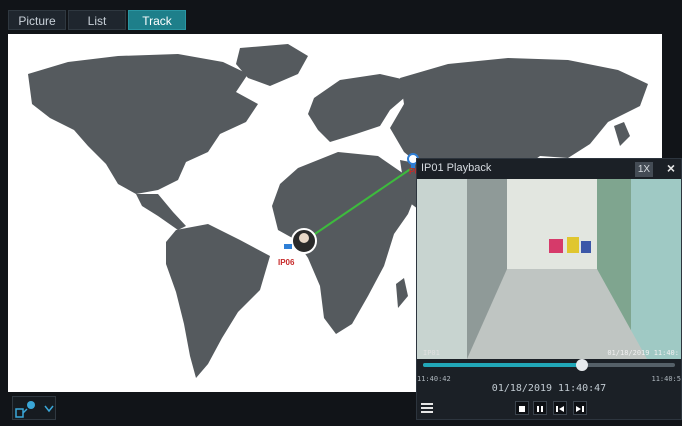 This screenshot has height=426, width=682. Describe the element at coordinates (666, 379) in the screenshot. I see `time-end: 11:40:5` at that location.